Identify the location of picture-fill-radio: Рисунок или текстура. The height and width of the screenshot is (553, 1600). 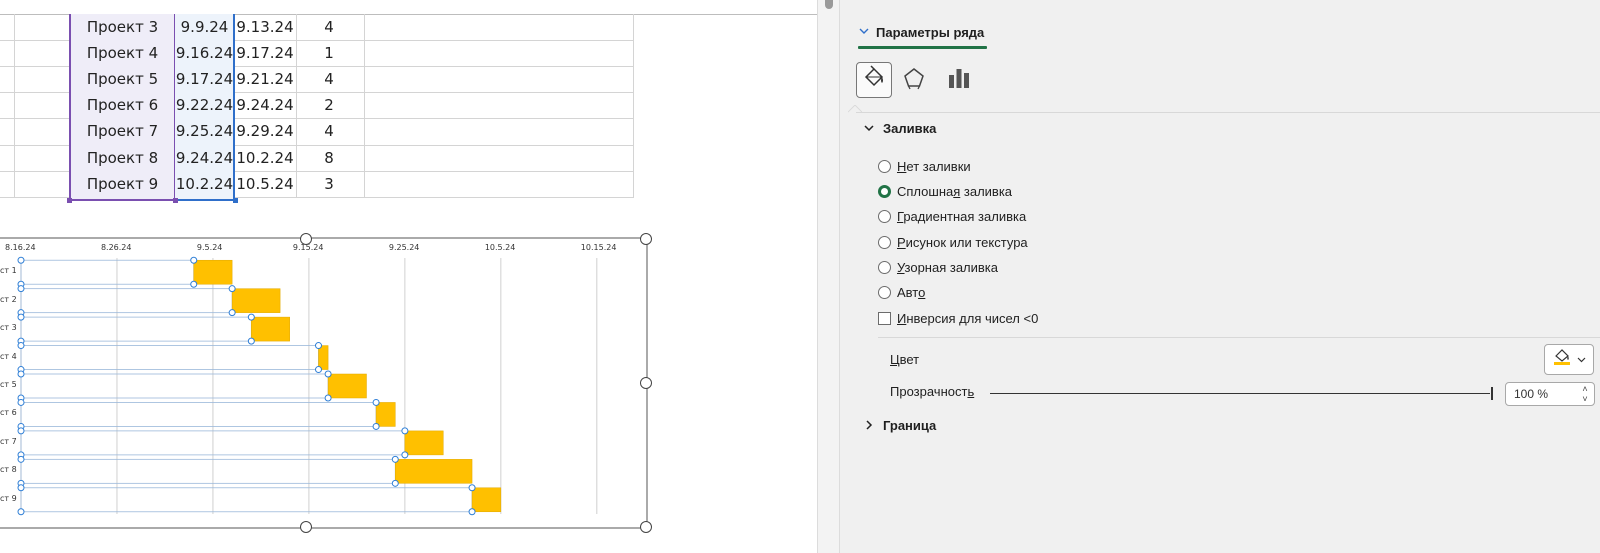
(953, 242).